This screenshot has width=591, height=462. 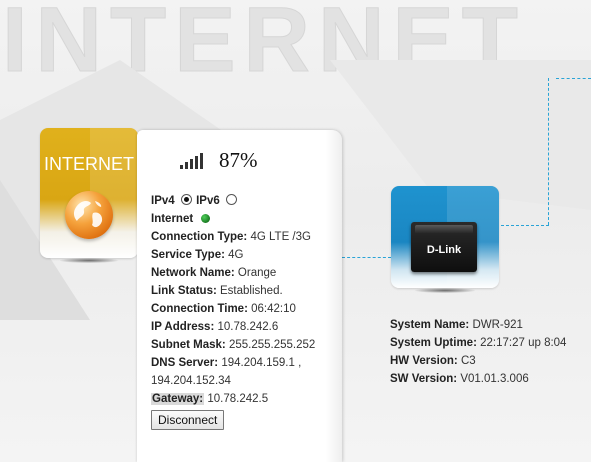 I want to click on network-name-label: Network Name:, so click(x=193, y=273).